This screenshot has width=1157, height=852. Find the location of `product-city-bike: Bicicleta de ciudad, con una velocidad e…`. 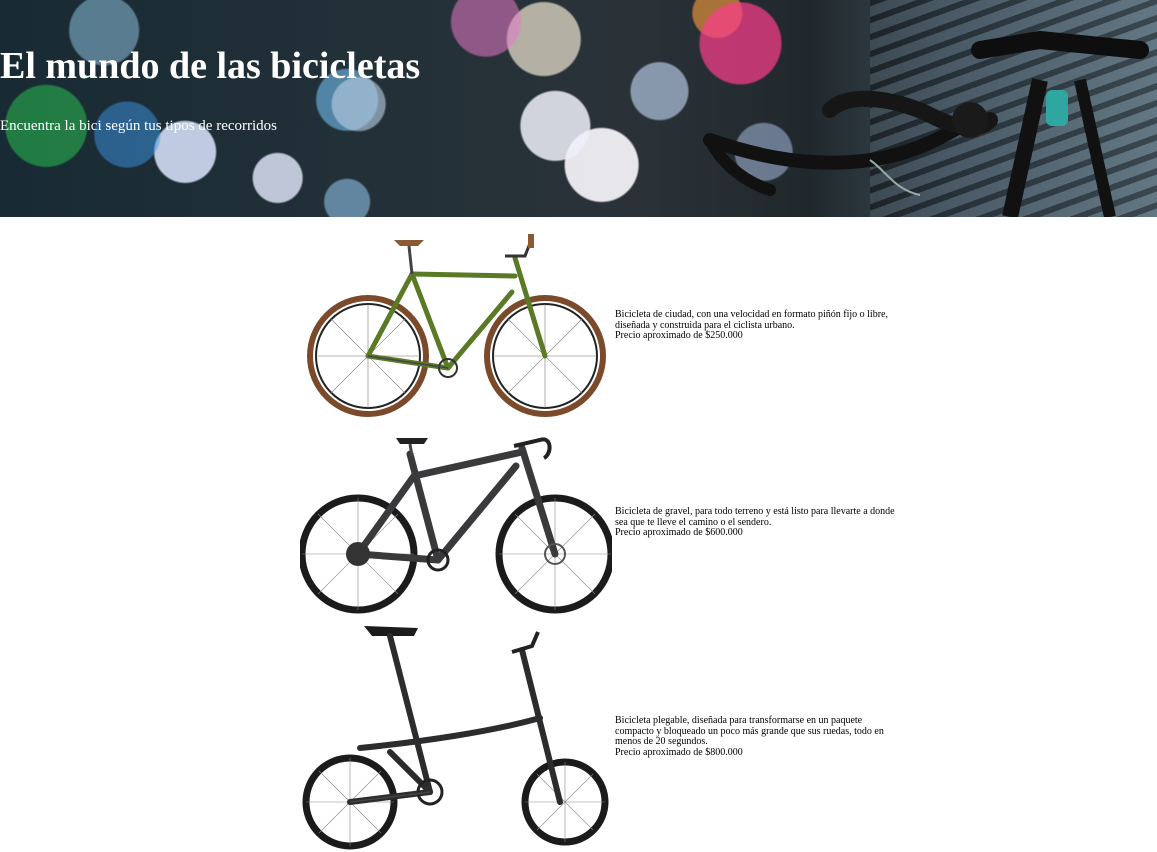

product-city-bike: Bicicleta de ciudad, con una velocidad e… is located at coordinates (610, 325).